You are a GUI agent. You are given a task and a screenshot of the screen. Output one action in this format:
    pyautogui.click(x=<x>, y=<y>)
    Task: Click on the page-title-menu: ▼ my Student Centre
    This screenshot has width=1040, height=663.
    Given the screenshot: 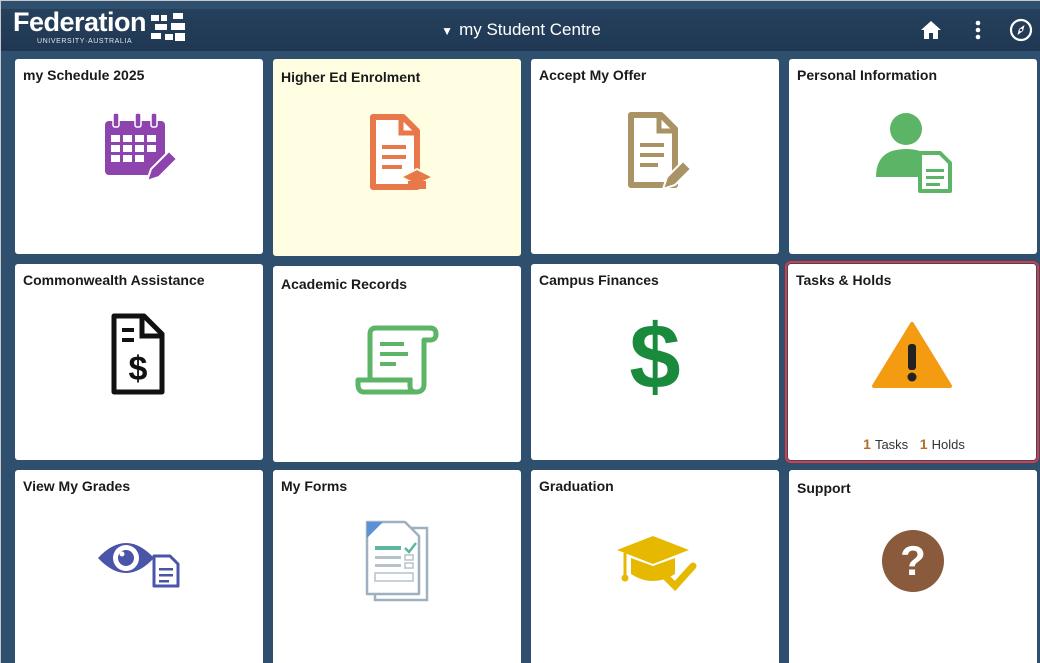 What is the action you would take?
    pyautogui.click(x=520, y=30)
    